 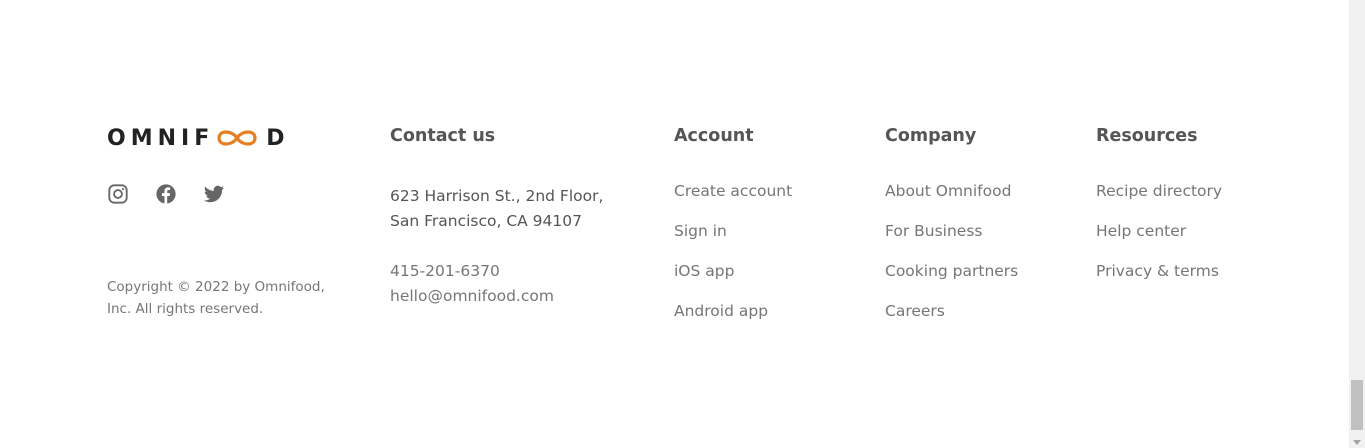 I want to click on recipe-directory-link: Recipe directory, so click(x=1159, y=191).